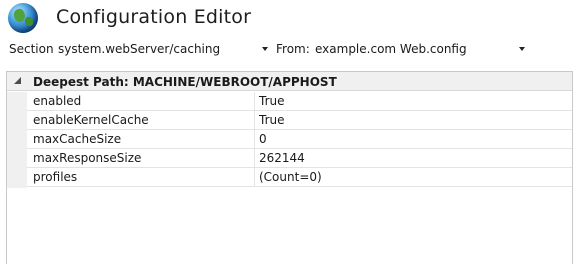 The image size is (580, 264). What do you see at coordinates (23, 18) in the screenshot?
I see `globe-icon` at bounding box center [23, 18].